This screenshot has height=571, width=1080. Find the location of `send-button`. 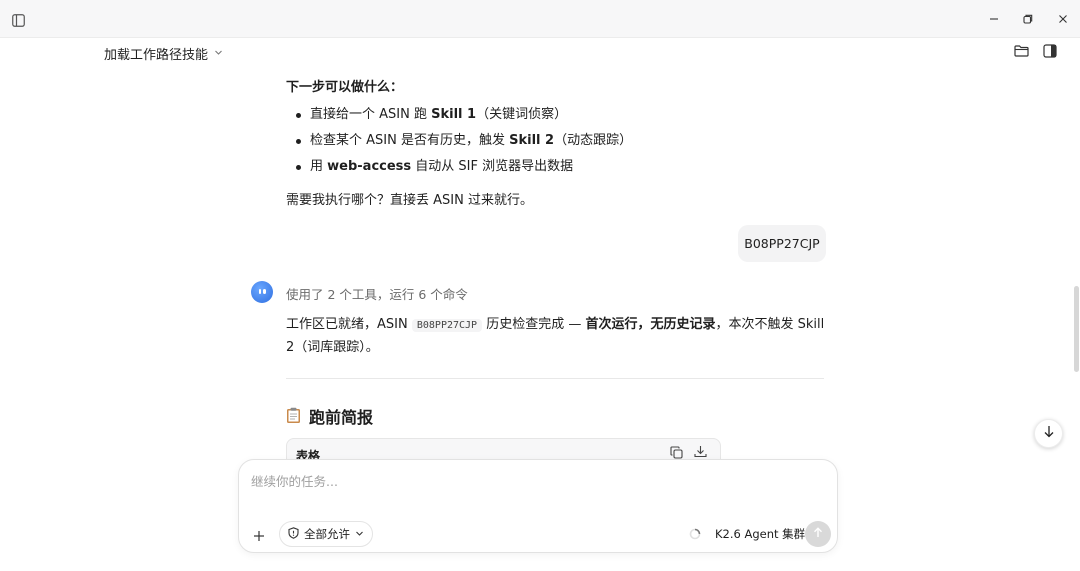

send-button is located at coordinates (818, 534).